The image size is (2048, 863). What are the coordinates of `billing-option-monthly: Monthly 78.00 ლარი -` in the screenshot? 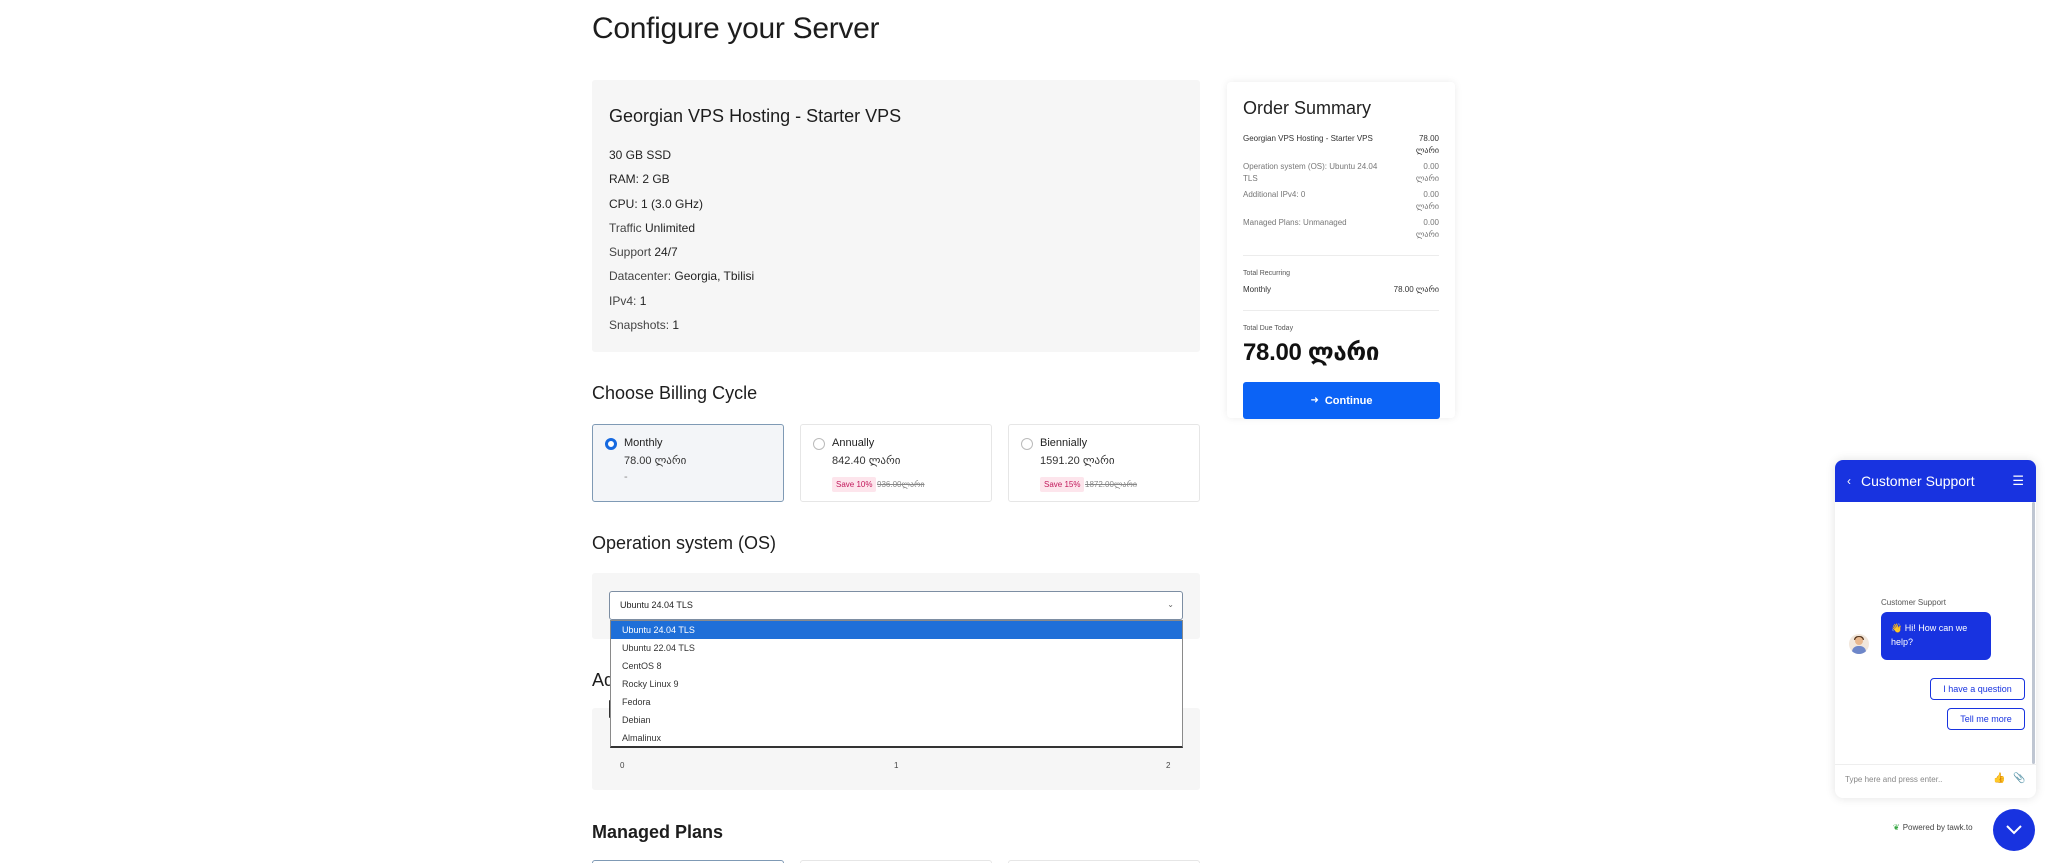 It's located at (688, 463).